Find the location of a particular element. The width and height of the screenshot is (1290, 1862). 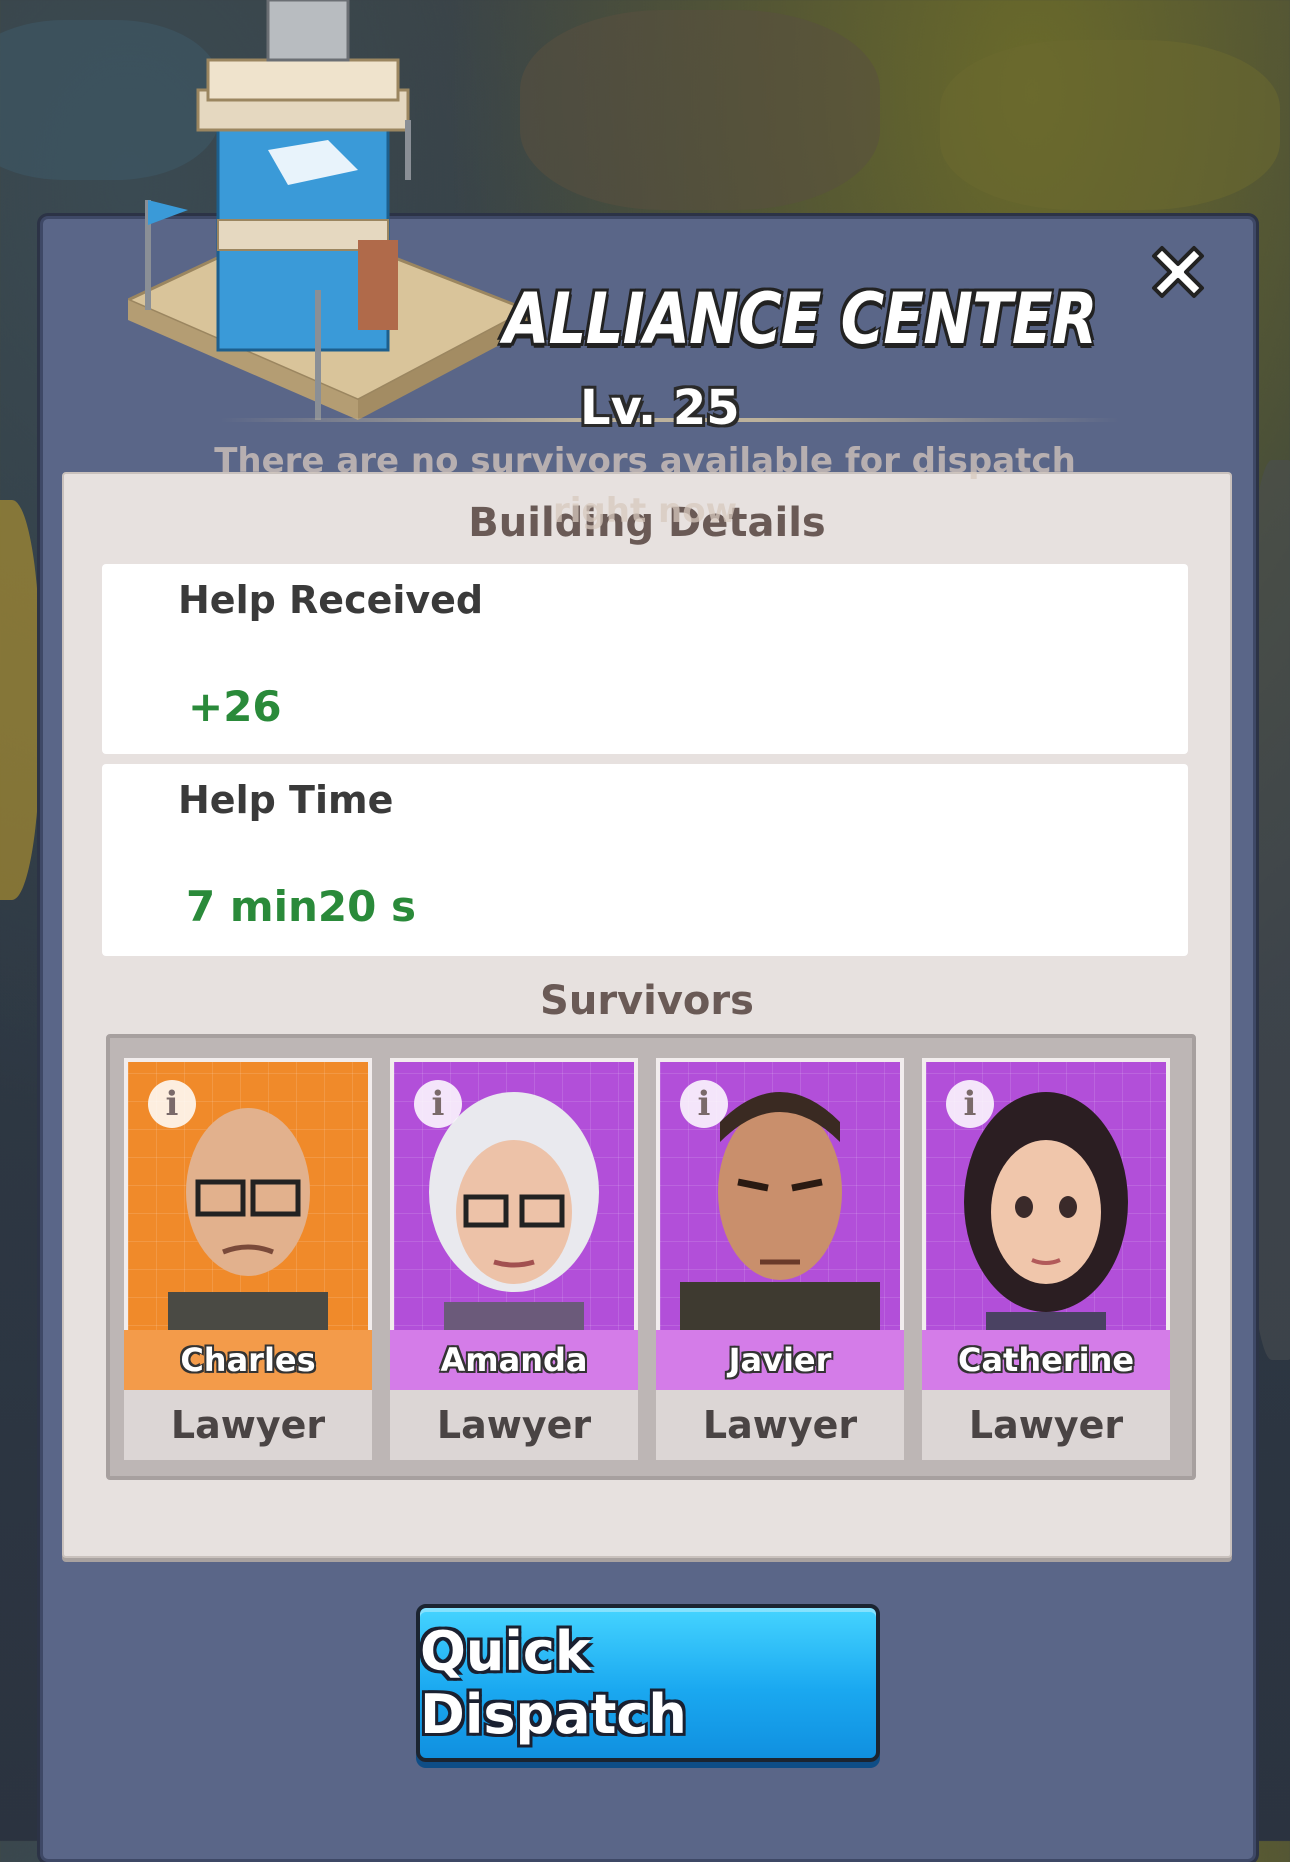

survivor-name: Charles is located at coordinates (248, 1360).